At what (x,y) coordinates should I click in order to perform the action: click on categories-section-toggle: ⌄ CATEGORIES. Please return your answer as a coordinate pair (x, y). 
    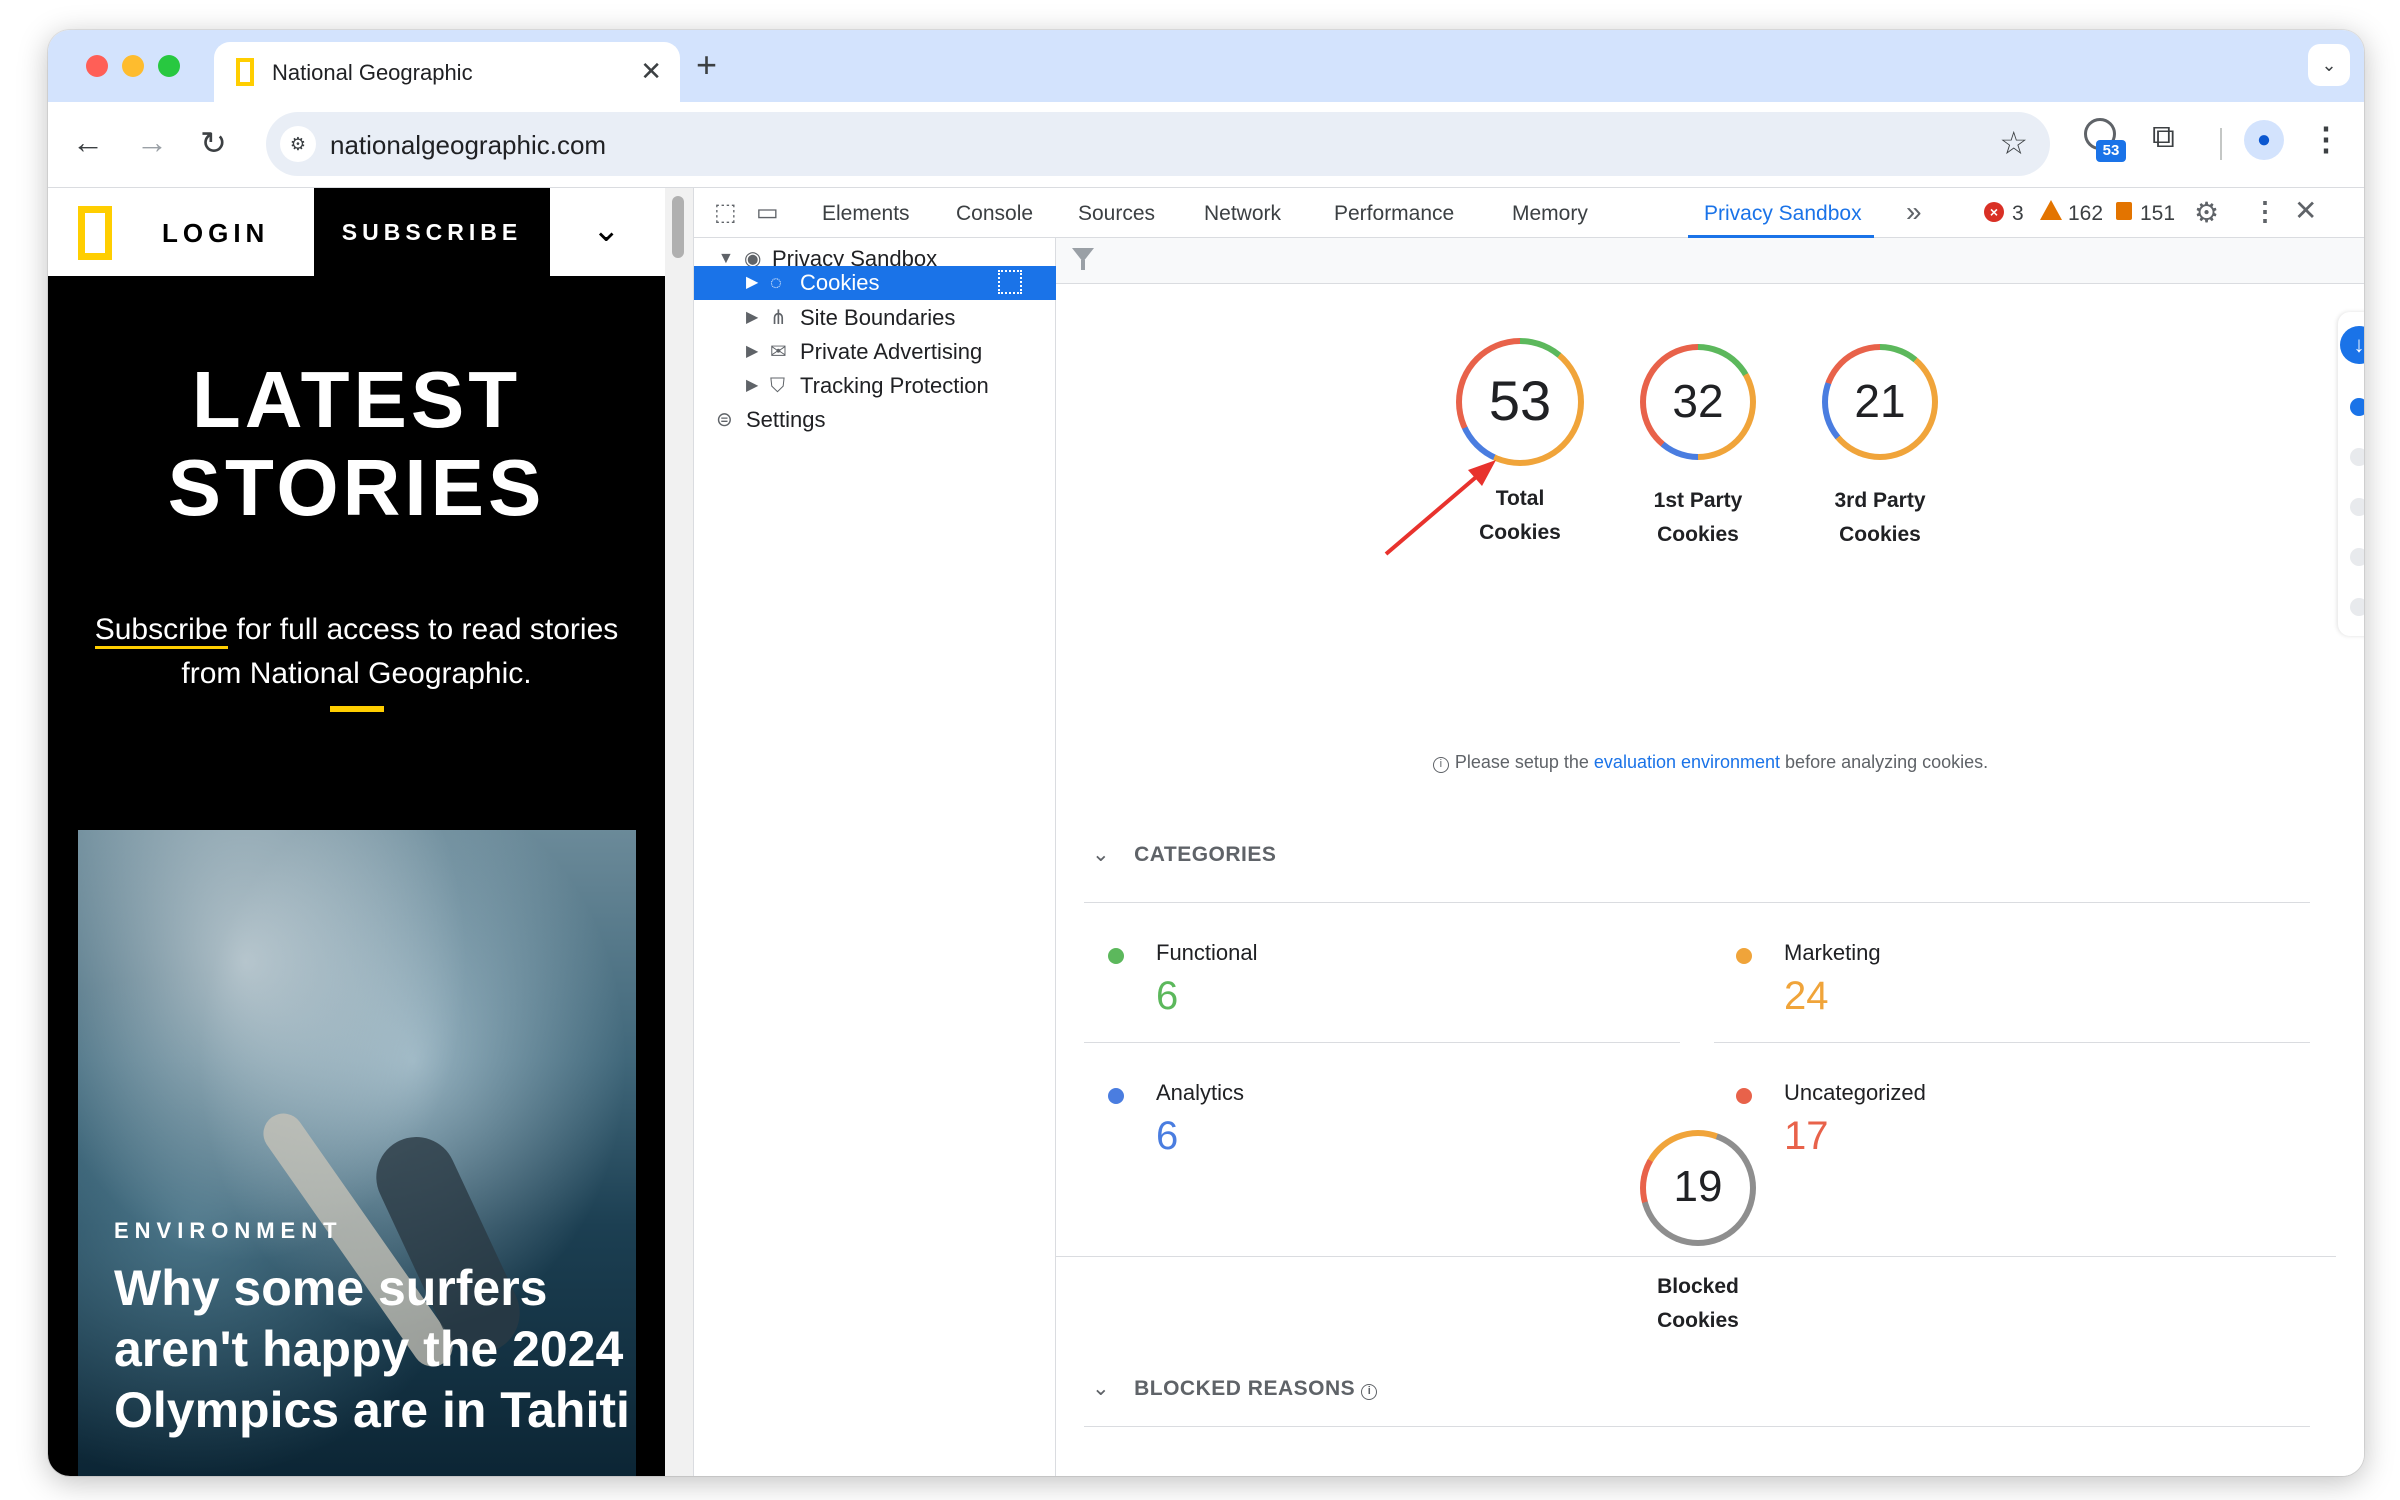
    Looking at the image, I should click on (1184, 854).